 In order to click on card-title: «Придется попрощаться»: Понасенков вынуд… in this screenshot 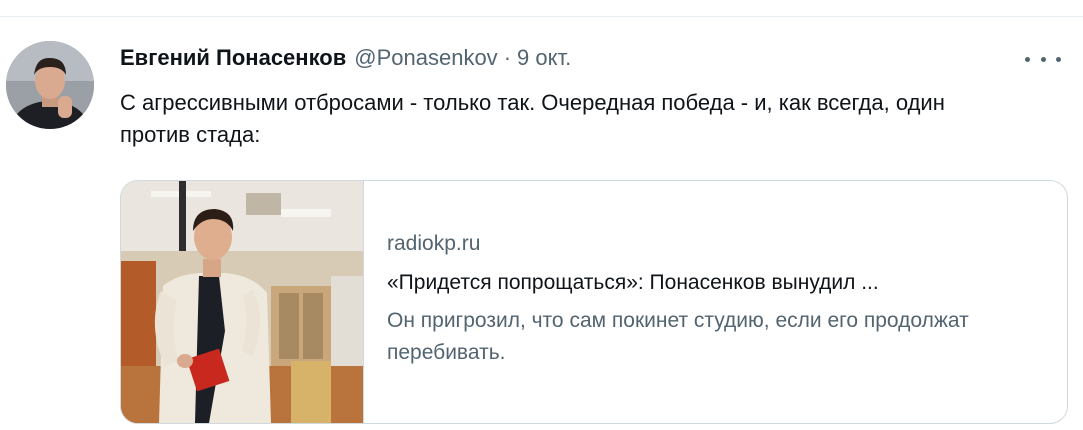, I will do `click(633, 282)`.